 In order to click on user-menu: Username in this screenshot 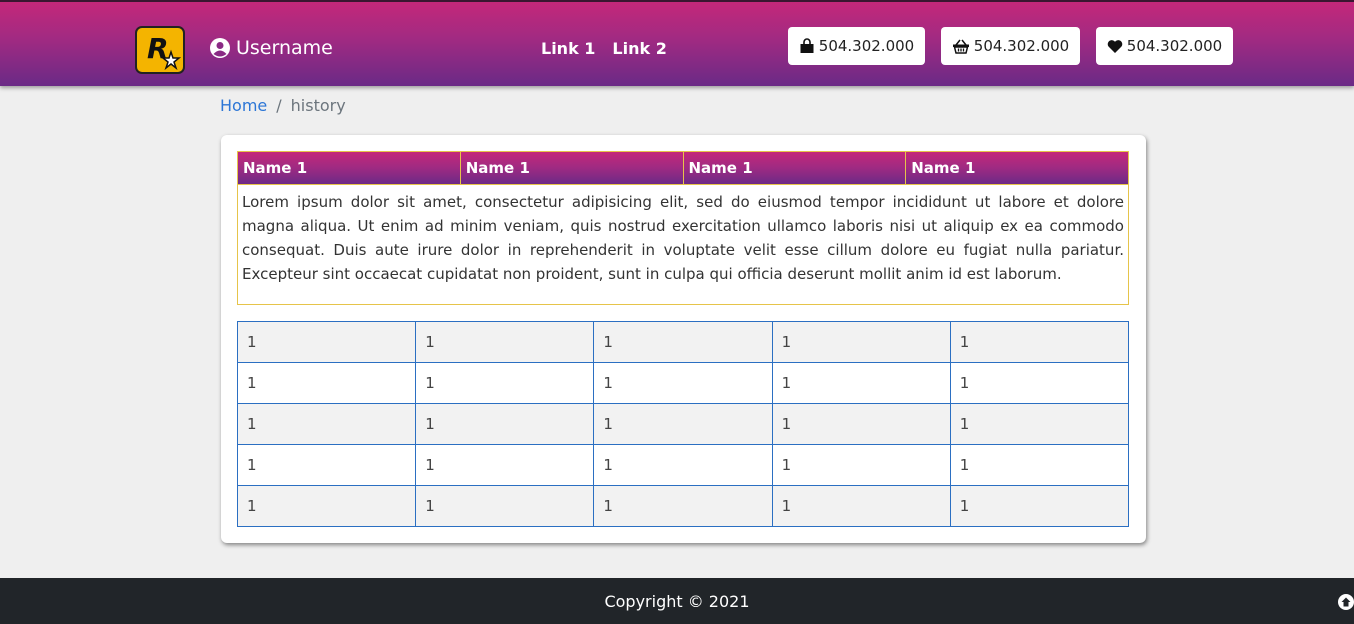, I will do `click(271, 48)`.